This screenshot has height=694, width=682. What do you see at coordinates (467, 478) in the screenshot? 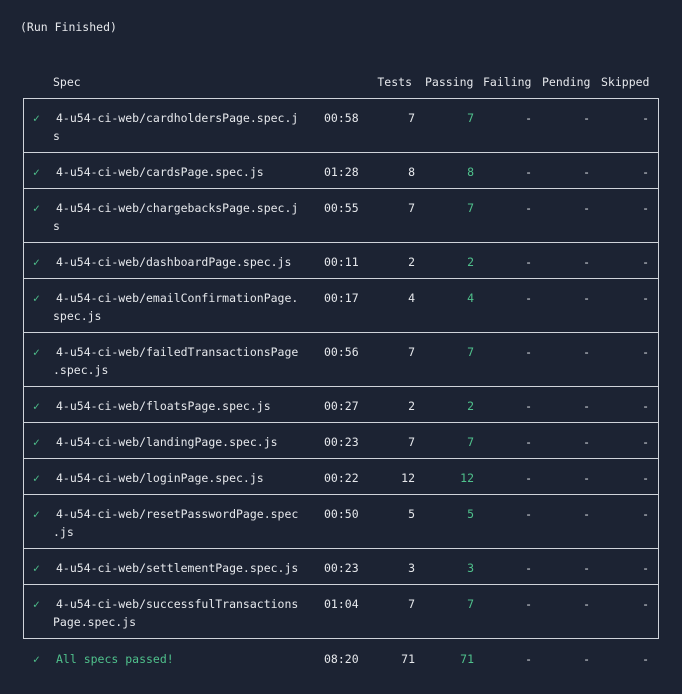
I see `passing-count: 12` at bounding box center [467, 478].